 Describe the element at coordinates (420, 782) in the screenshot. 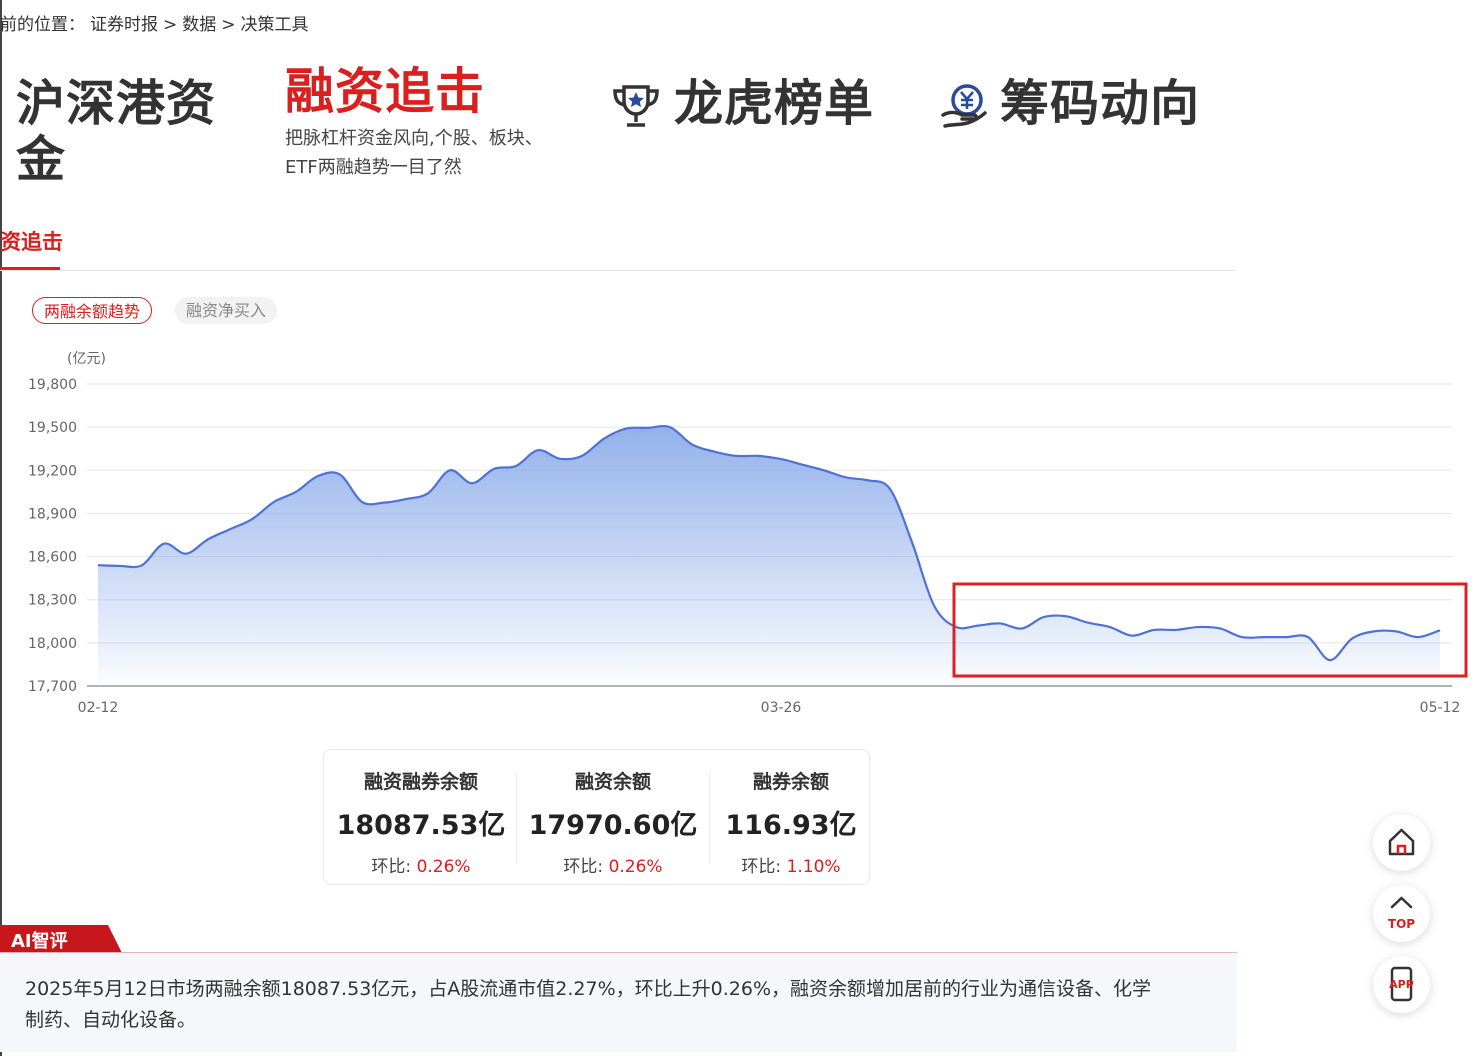

I see `stat-label: 融资融券余额` at that location.